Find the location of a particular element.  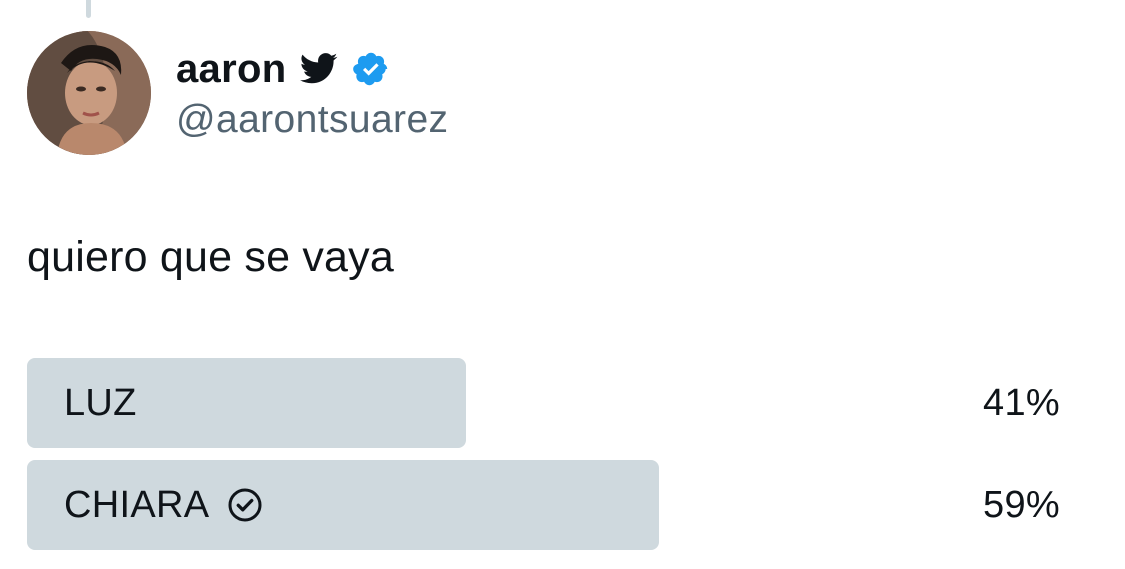

poll-option-label: LUZ is located at coordinates (100, 403).